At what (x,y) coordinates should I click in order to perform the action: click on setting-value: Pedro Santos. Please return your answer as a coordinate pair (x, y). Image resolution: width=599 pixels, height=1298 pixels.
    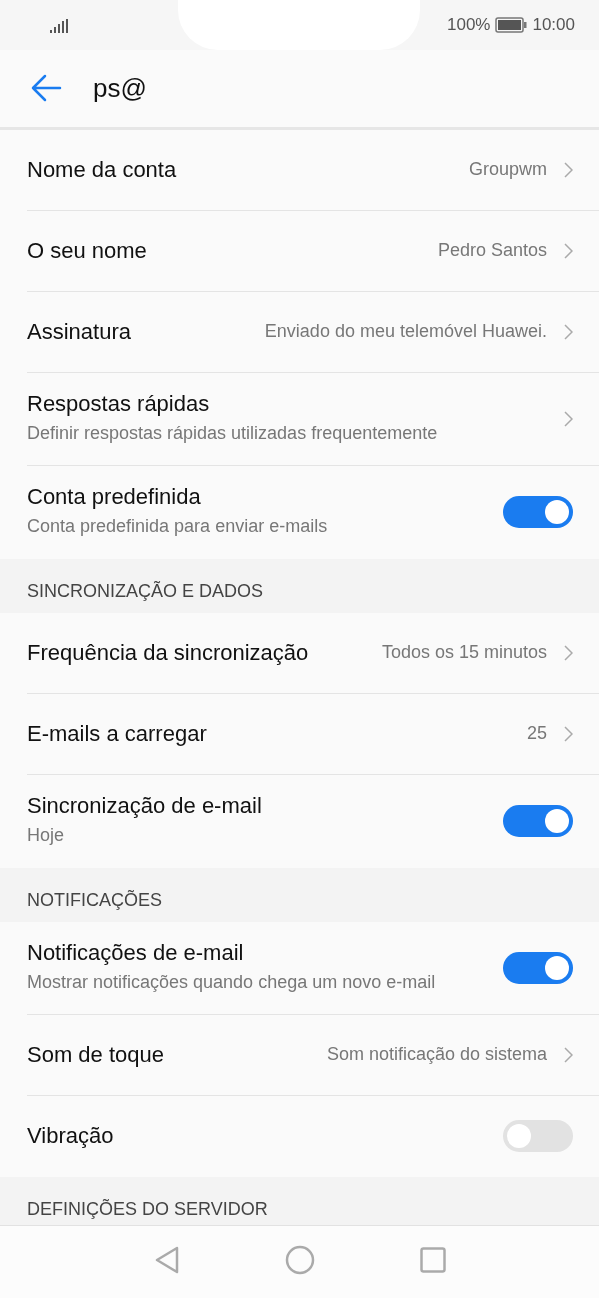
    Looking at the image, I should click on (492, 250).